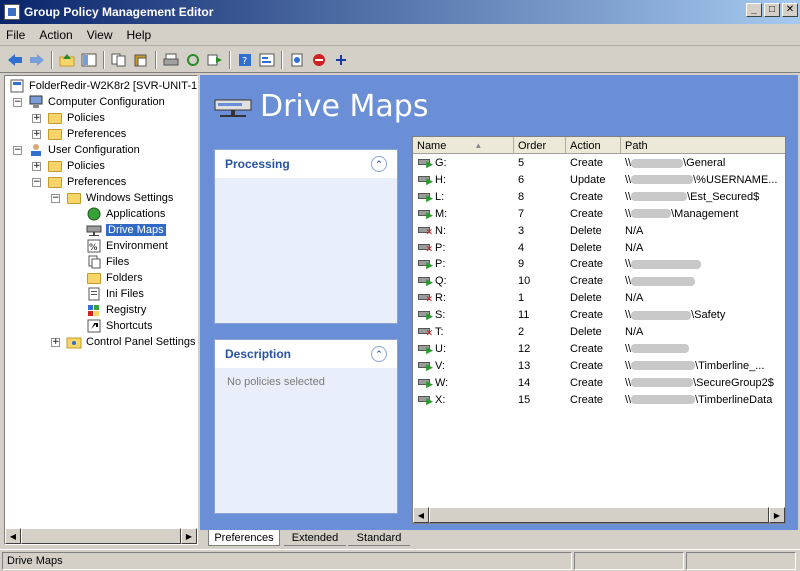 This screenshot has height=571, width=800. I want to click on tree-label: Applications, so click(136, 214).